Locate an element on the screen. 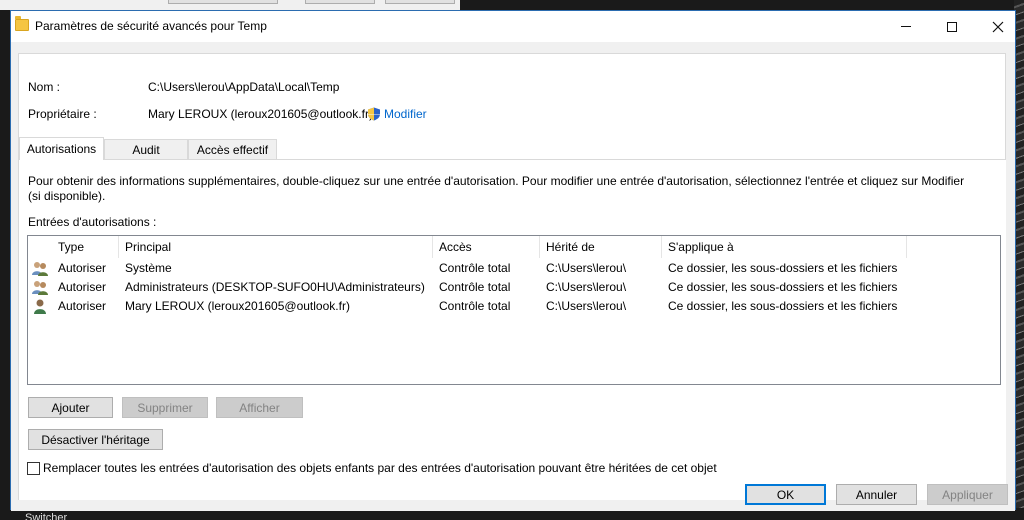  row-principal: Mary LEROUX (leroux201605@outlook.fr) is located at coordinates (237, 306).